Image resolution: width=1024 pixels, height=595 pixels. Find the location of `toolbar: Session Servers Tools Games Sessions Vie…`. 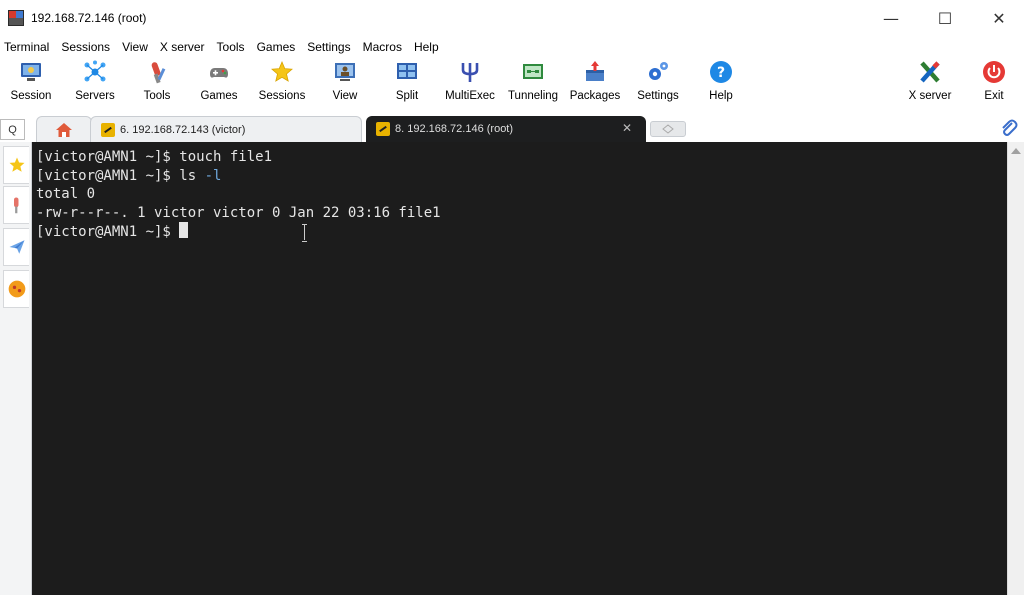

toolbar: Session Servers Tools Games Sessions Vie… is located at coordinates (512, 85).